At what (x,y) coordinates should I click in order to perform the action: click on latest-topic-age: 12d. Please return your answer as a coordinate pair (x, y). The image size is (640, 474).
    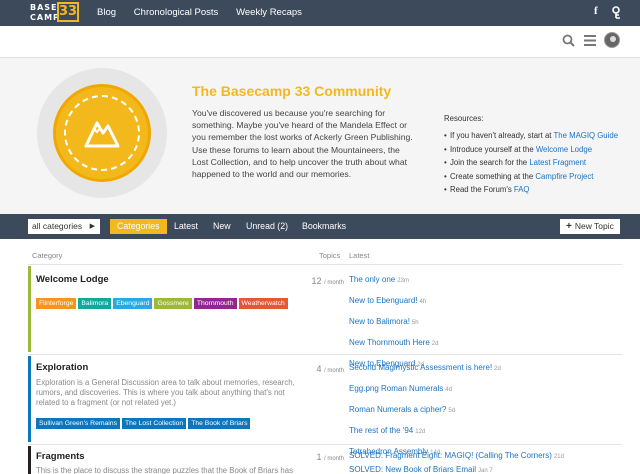
    Looking at the image, I should click on (420, 432).